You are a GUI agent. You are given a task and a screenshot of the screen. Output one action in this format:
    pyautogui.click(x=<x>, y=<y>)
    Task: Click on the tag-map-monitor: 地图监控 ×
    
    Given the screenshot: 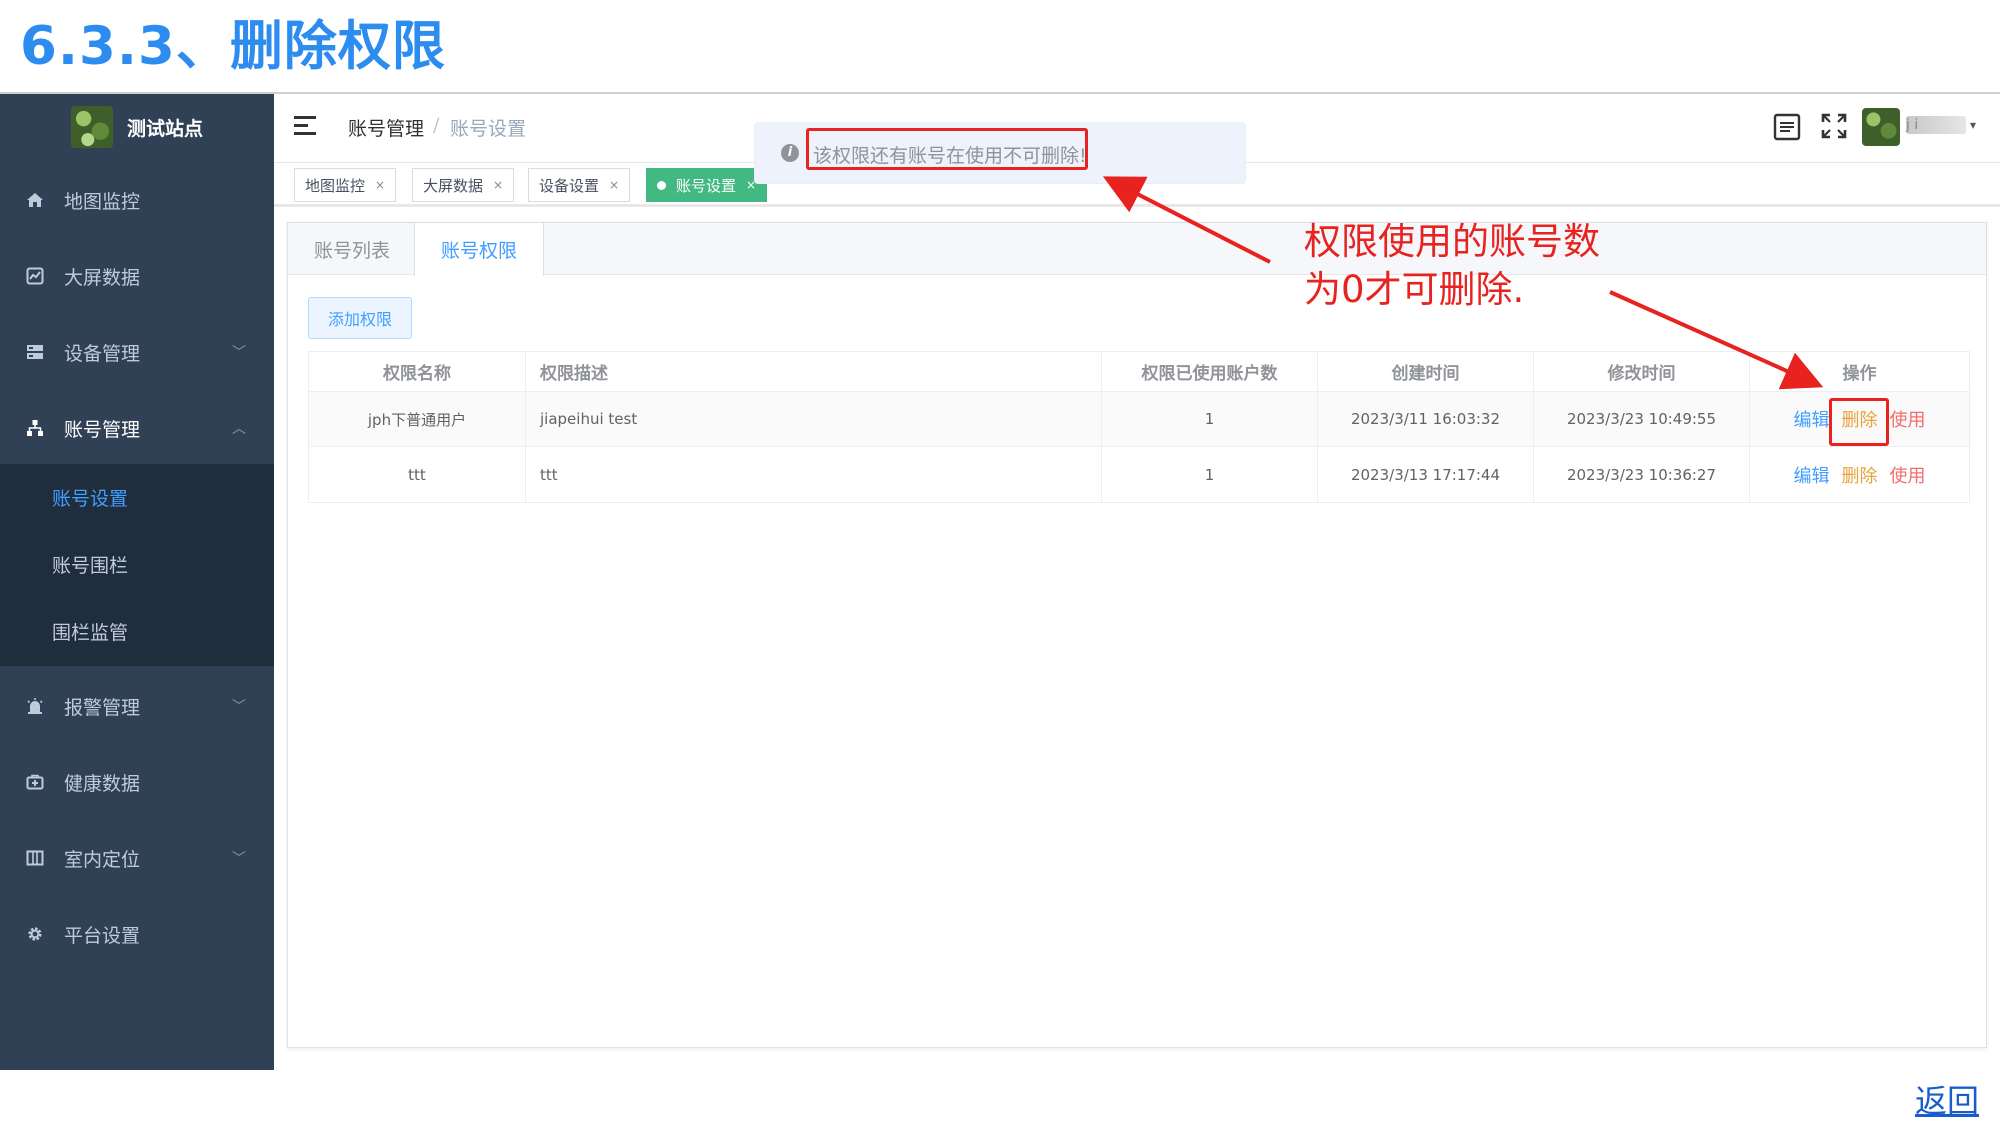 What is the action you would take?
    pyautogui.click(x=345, y=185)
    